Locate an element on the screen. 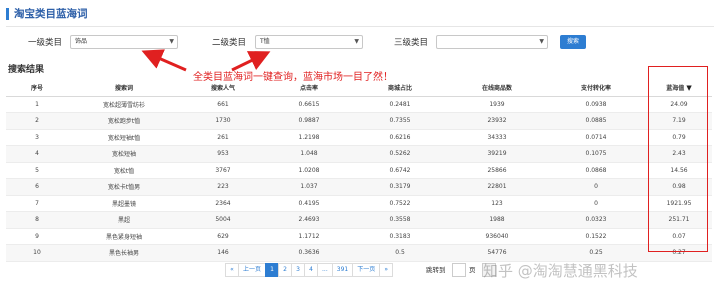  cell-online-items: 54776 is located at coordinates (497, 253).